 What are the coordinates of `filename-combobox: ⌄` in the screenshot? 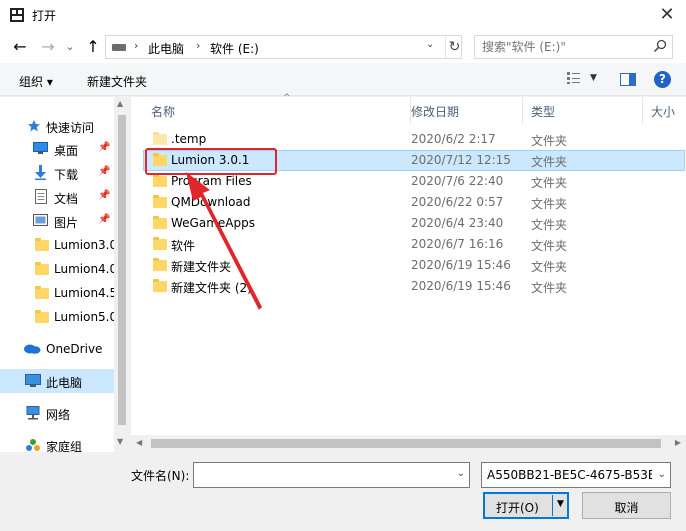 It's located at (331, 475).